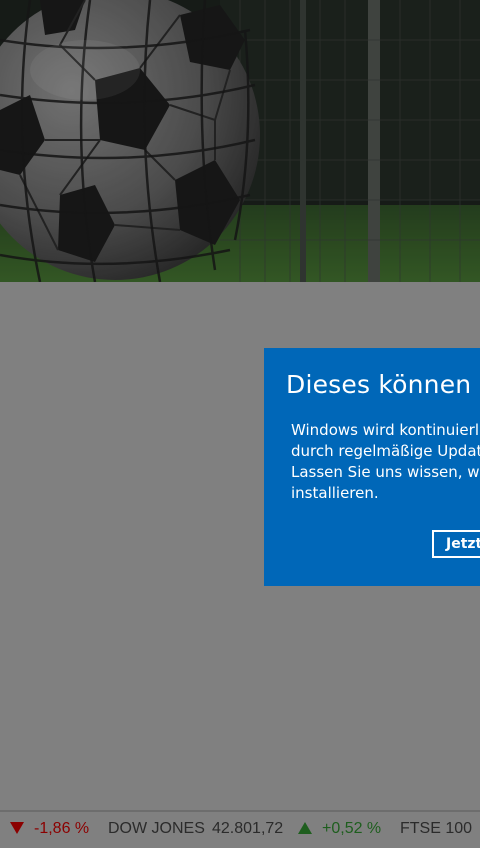 The width and height of the screenshot is (480, 848). What do you see at coordinates (17, 828) in the screenshot?
I see `down-arrow-icon` at bounding box center [17, 828].